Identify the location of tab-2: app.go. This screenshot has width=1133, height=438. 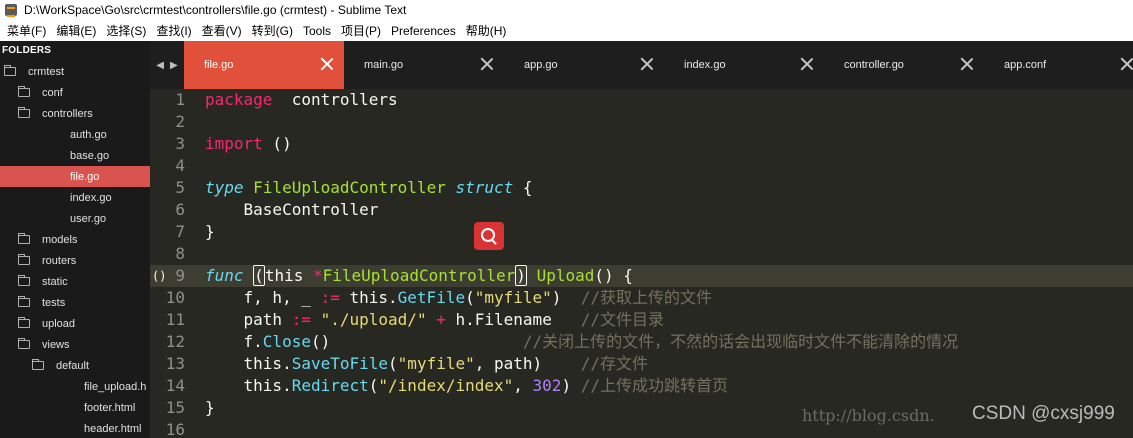
(584, 65).